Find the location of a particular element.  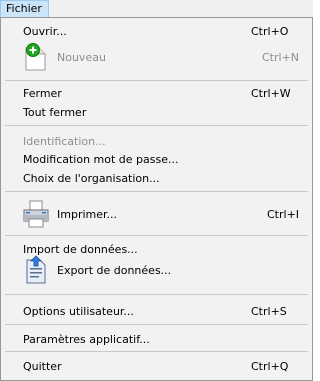

menu-item-user-options-shortcut: Ctrl+S is located at coordinates (269, 311).